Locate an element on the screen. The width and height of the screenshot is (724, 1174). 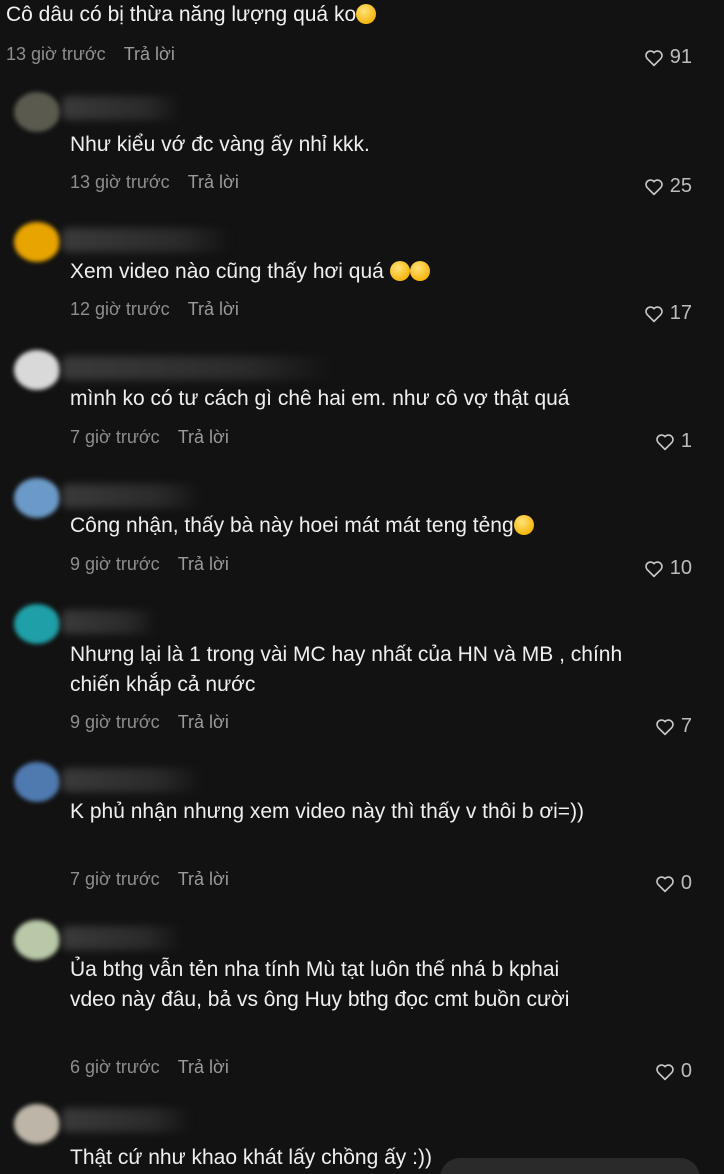
like-count: 91 is located at coordinates (680, 57).